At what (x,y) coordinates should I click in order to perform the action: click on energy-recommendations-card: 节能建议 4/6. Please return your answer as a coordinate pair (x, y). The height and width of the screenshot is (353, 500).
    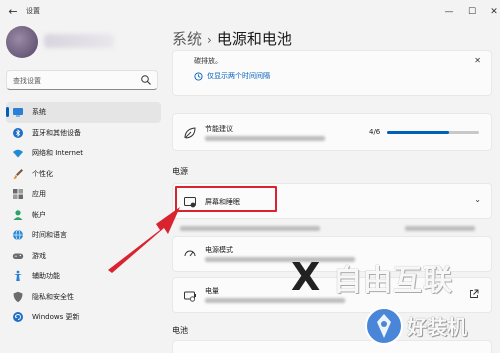
    Looking at the image, I should click on (332, 132).